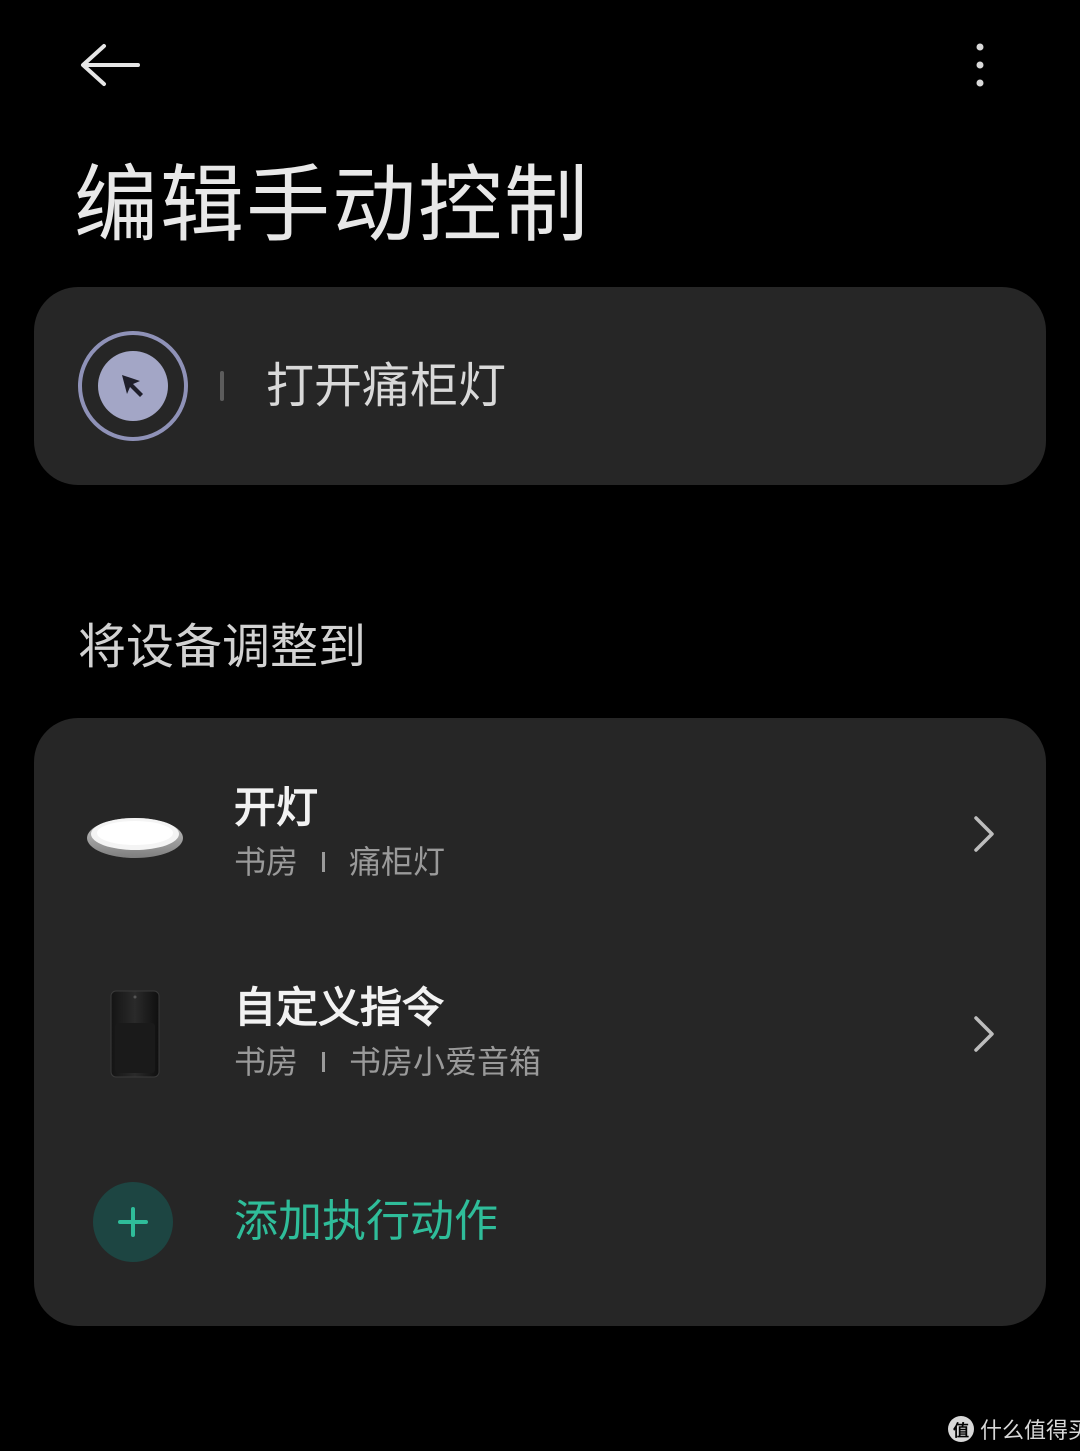 Image resolution: width=1080 pixels, height=1451 pixels. I want to click on top-bar, so click(540, 65).